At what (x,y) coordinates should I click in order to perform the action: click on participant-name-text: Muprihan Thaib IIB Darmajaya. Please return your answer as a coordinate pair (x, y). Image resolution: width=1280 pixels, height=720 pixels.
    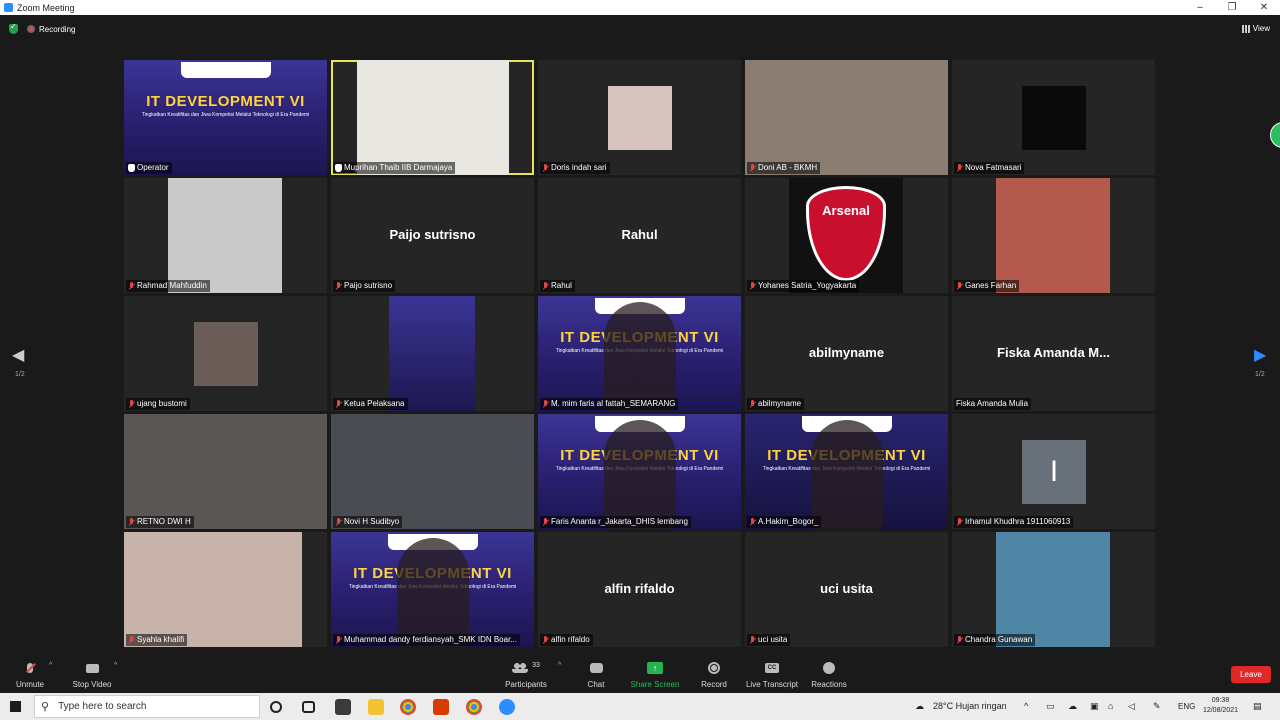
    Looking at the image, I should click on (398, 167).